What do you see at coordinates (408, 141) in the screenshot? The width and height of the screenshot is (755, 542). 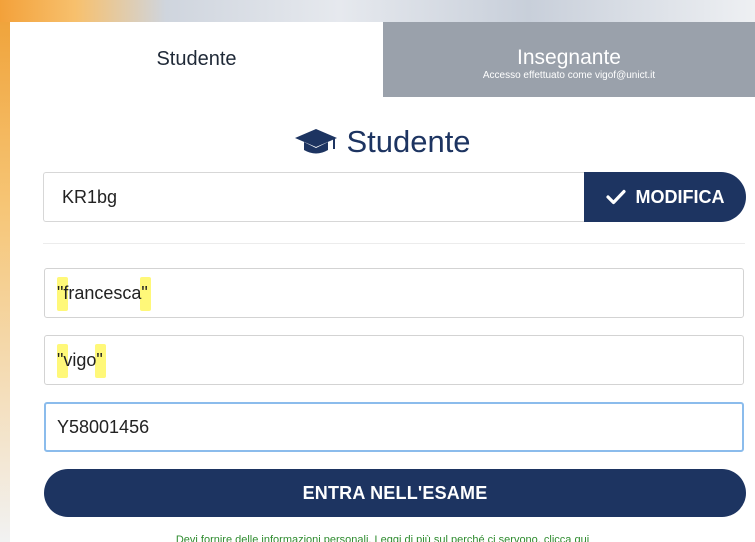 I see `page-title-text: Studente` at bounding box center [408, 141].